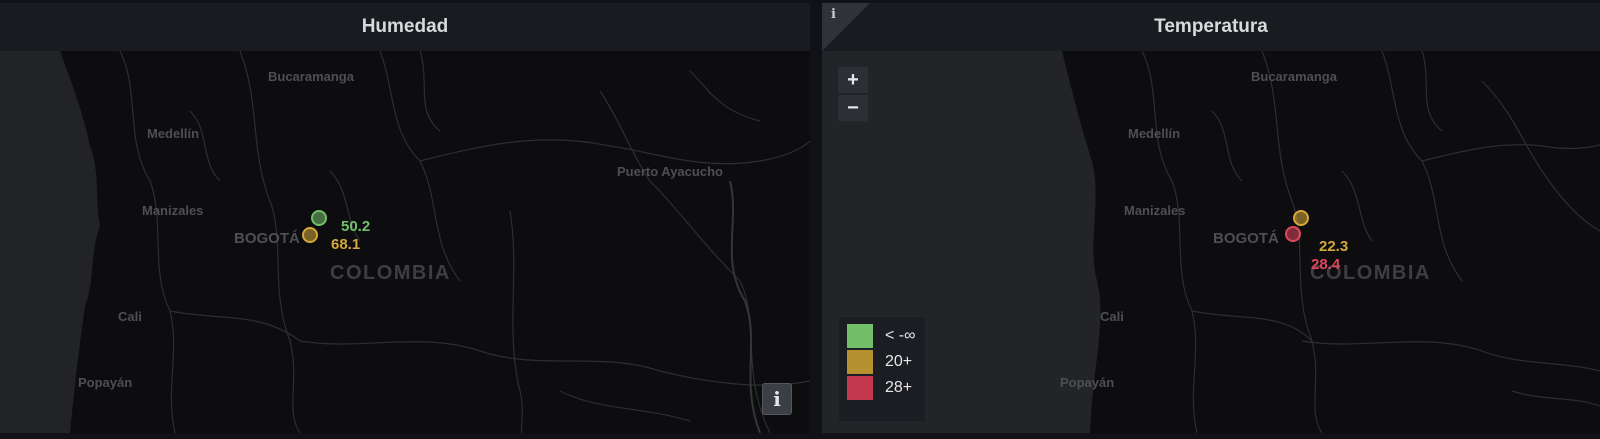 This screenshot has height=439, width=1600. Describe the element at coordinates (860, 362) in the screenshot. I see `legend-swatch-yellow` at that location.